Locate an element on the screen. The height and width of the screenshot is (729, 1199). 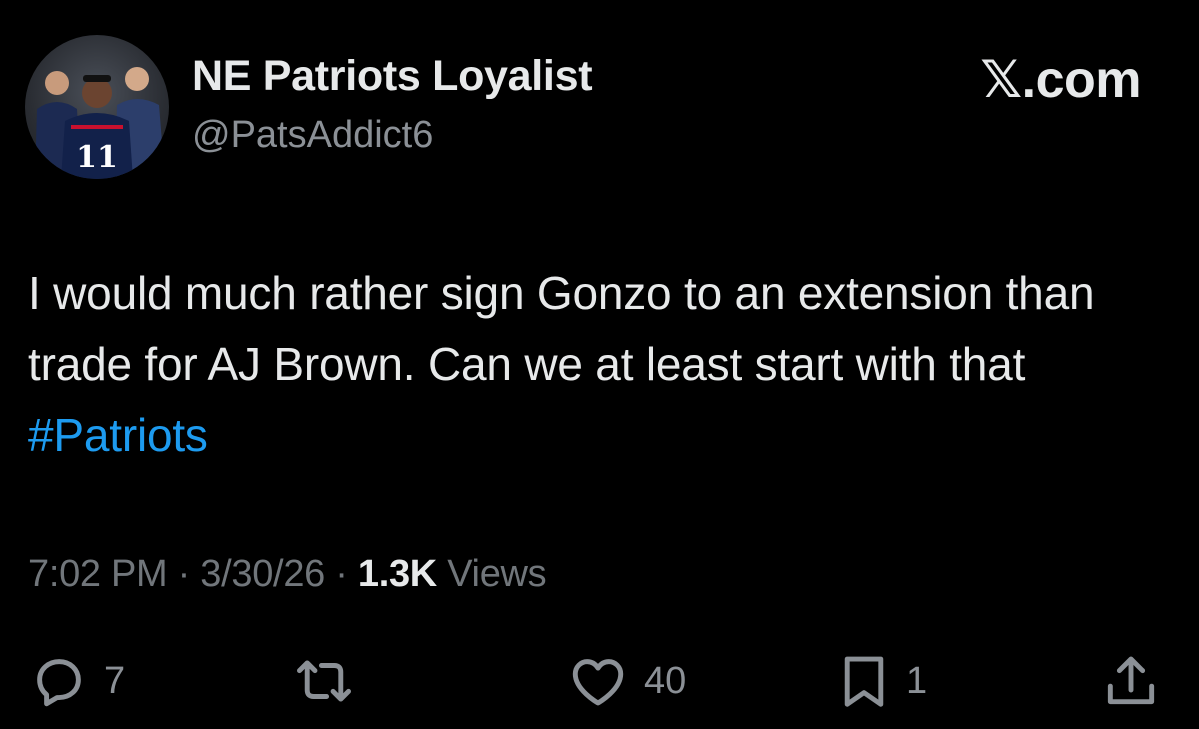
bookmark-button: 1 is located at coordinates (881, 681).